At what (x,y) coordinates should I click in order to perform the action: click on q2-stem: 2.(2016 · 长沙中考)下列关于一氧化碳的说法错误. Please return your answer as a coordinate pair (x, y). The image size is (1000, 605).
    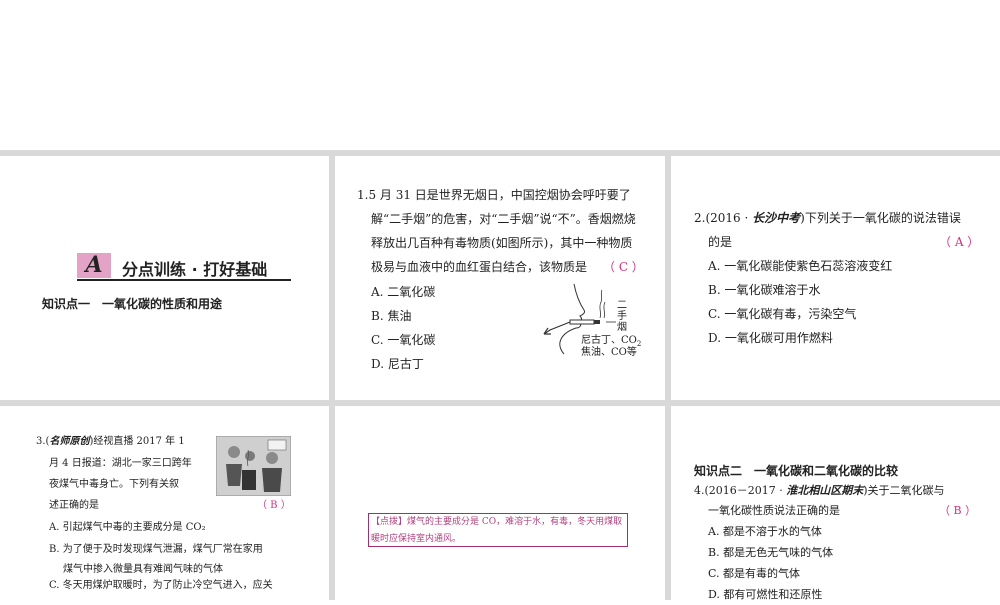
    Looking at the image, I should click on (827, 218).